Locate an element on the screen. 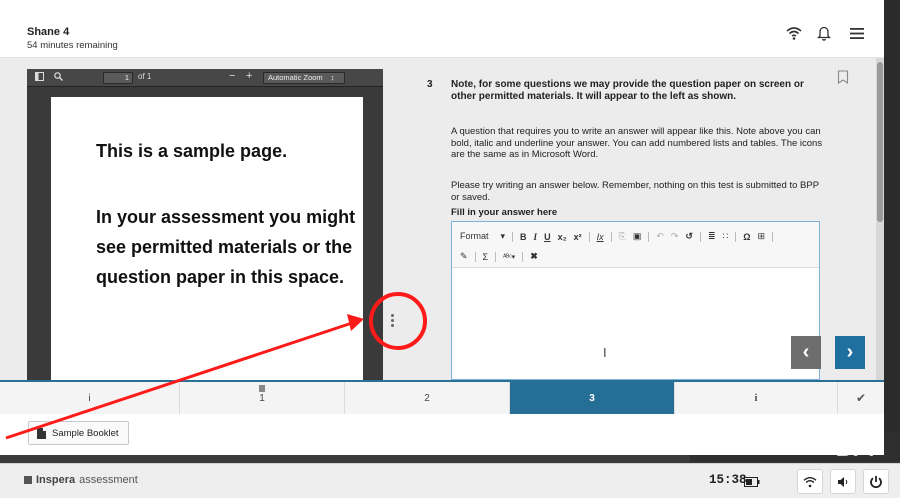 This screenshot has height=498, width=900. annotation-arrow is located at coordinates (184, 377).